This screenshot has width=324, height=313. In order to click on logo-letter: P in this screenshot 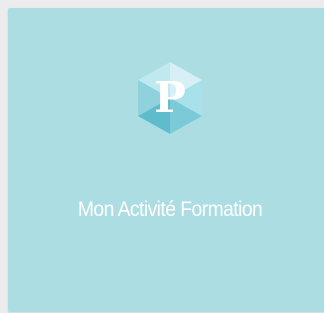, I will do `click(170, 97)`.